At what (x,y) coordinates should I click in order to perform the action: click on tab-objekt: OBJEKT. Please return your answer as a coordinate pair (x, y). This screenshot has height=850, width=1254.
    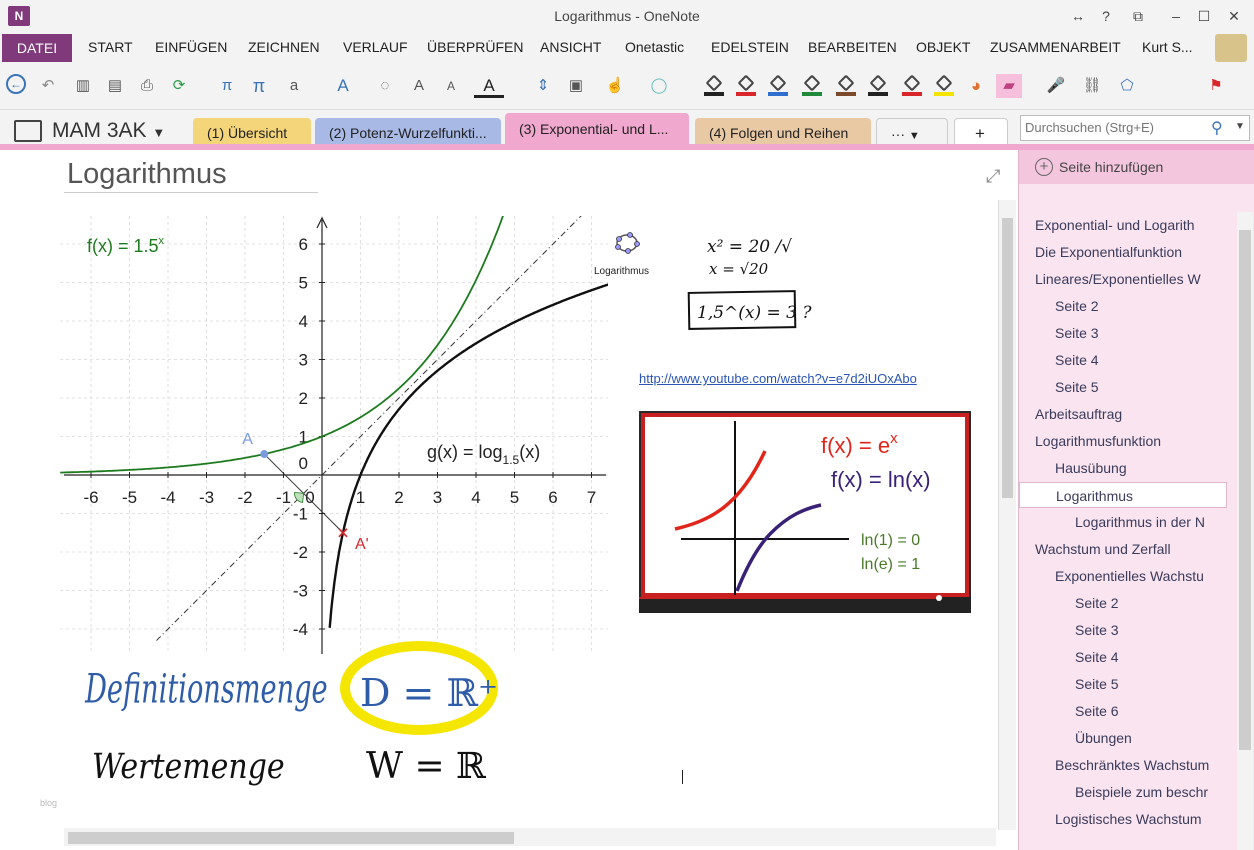
    Looking at the image, I should click on (943, 47).